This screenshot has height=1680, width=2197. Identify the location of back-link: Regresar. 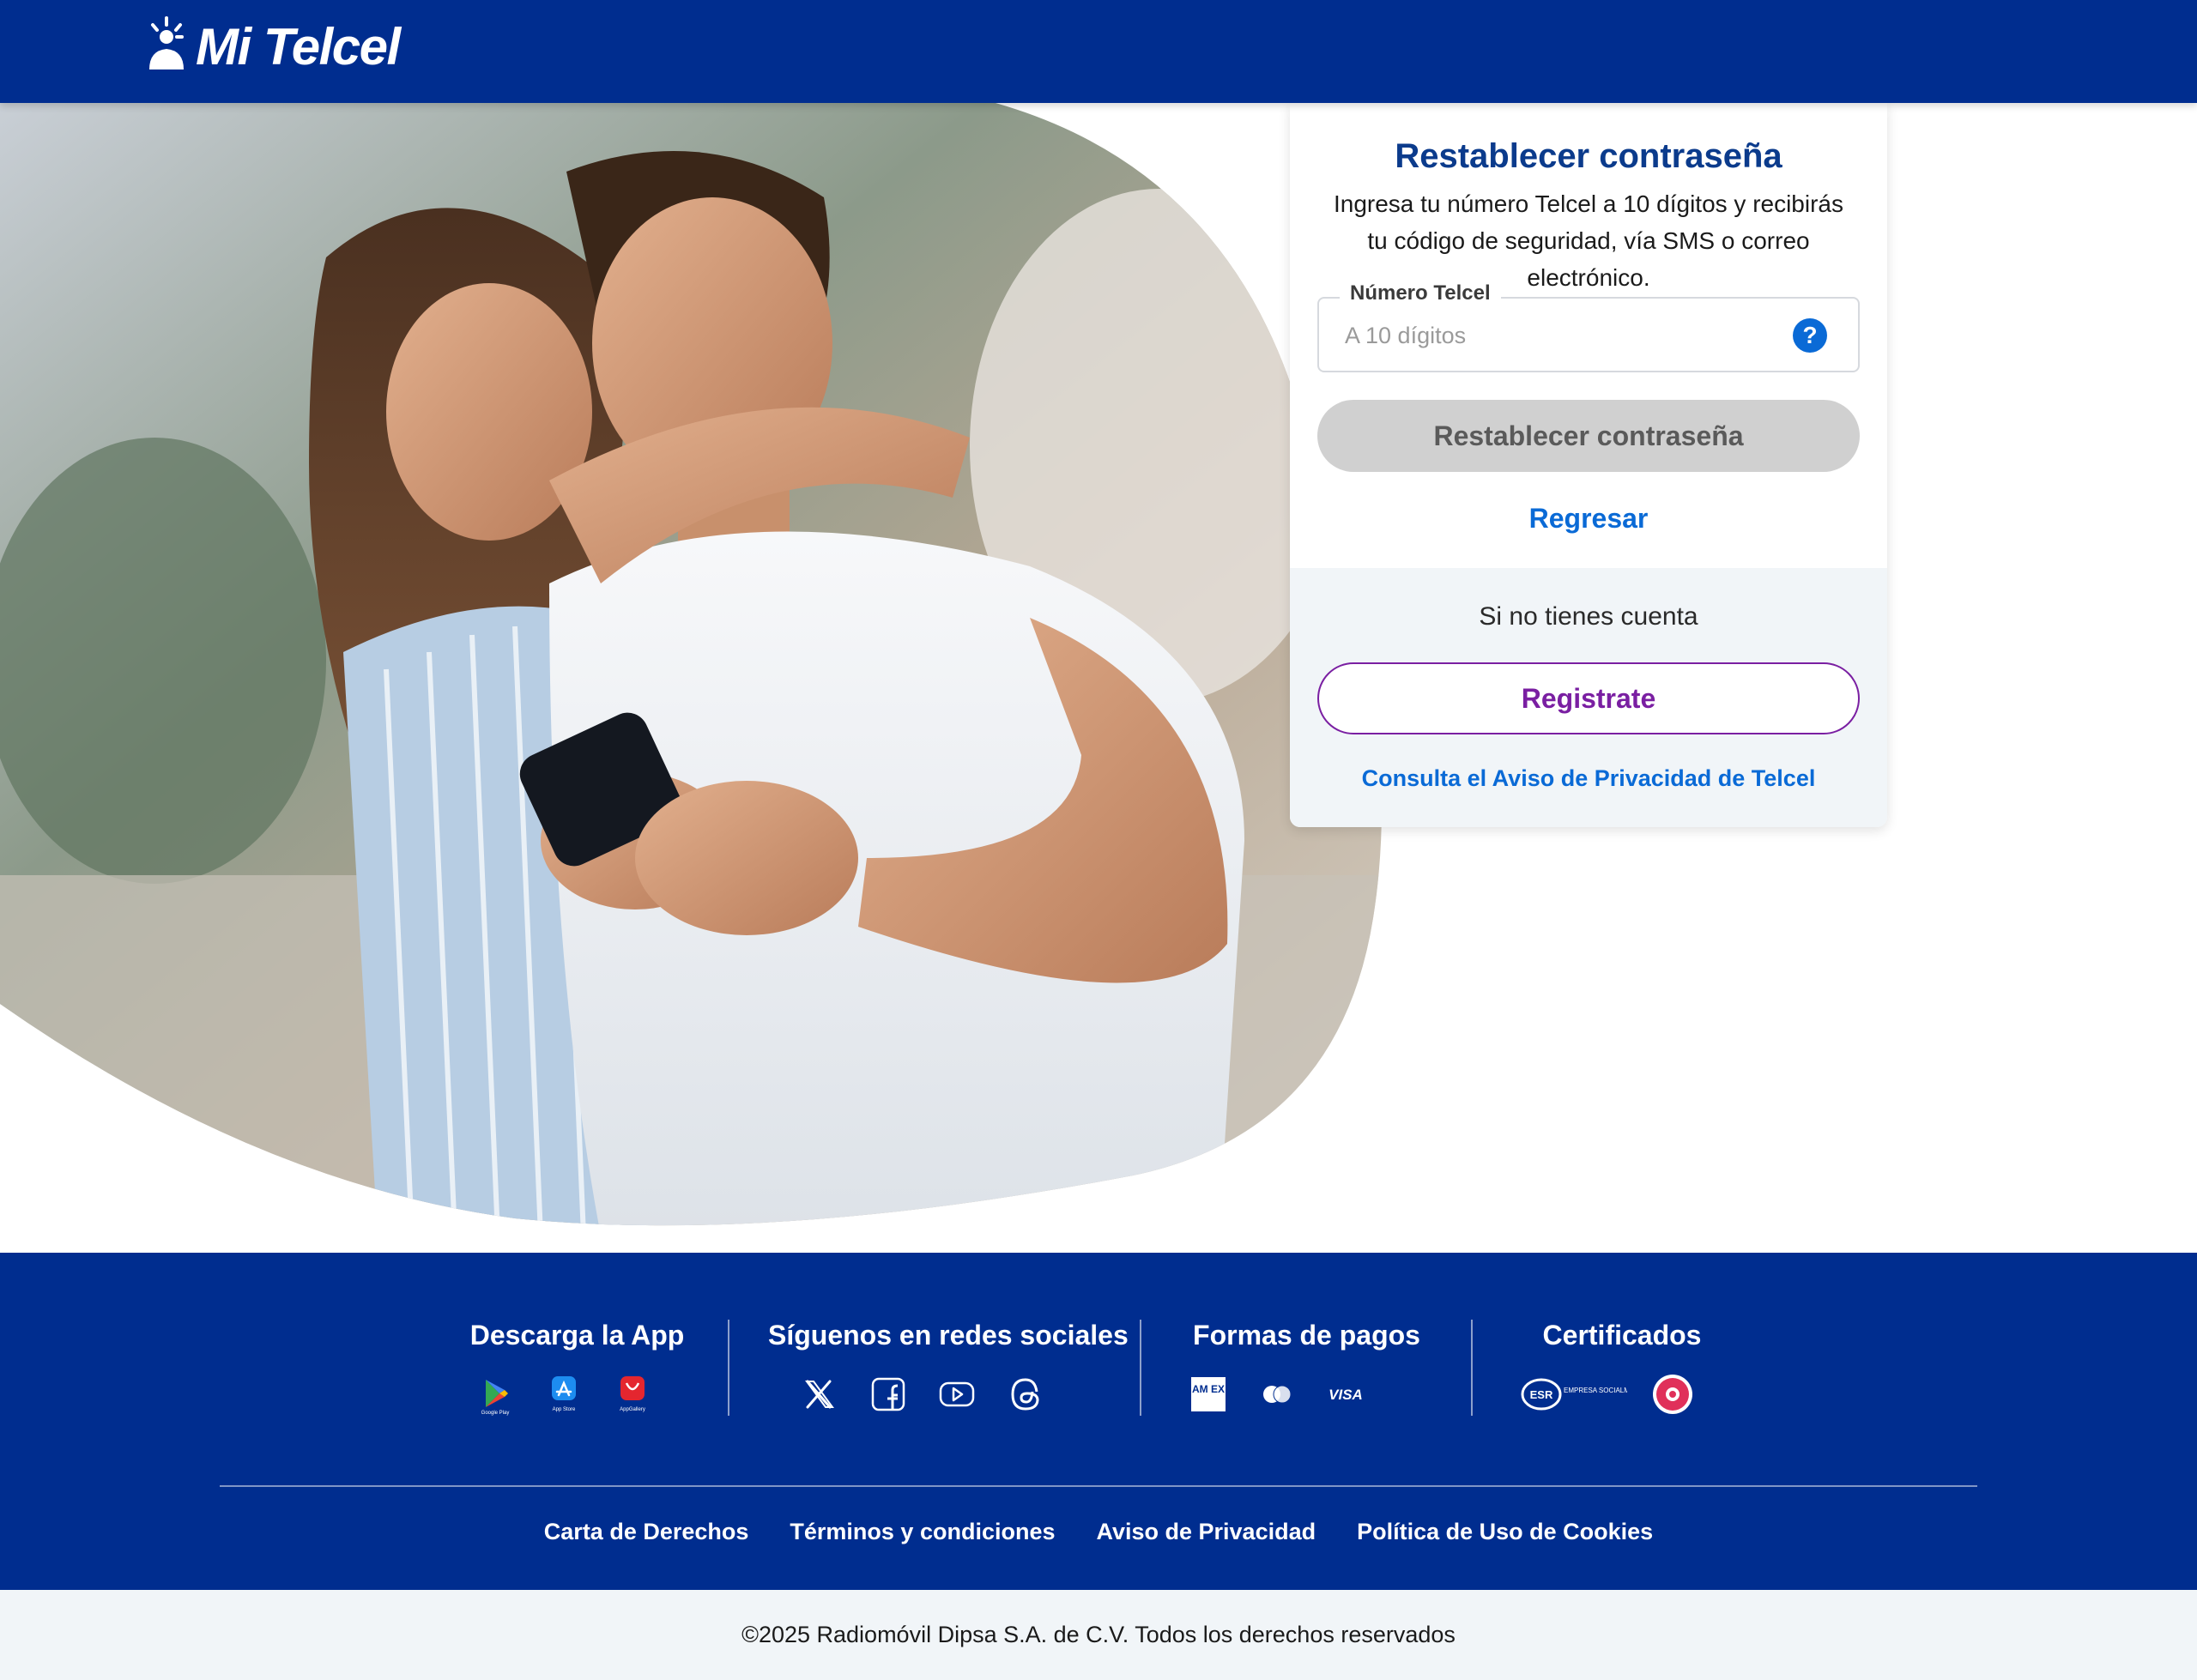
(1588, 519).